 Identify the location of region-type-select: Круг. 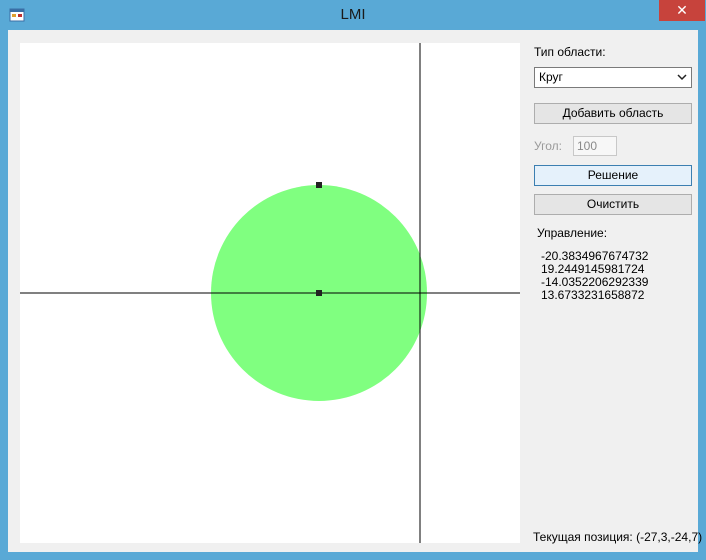
(613, 77).